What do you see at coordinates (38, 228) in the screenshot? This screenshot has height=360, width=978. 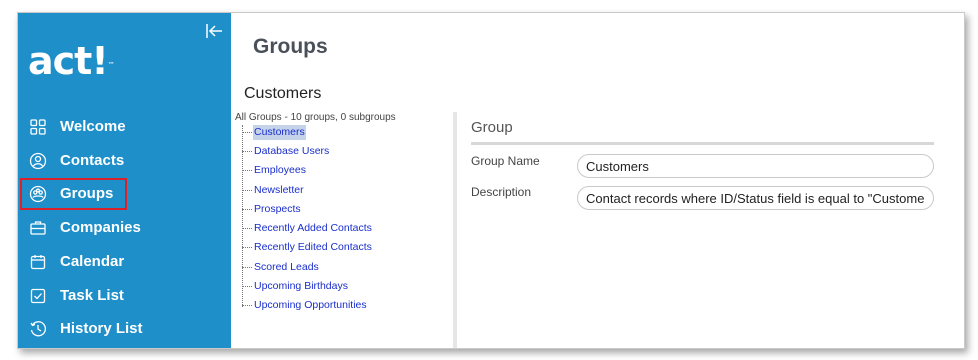 I see `briefcase-icon` at bounding box center [38, 228].